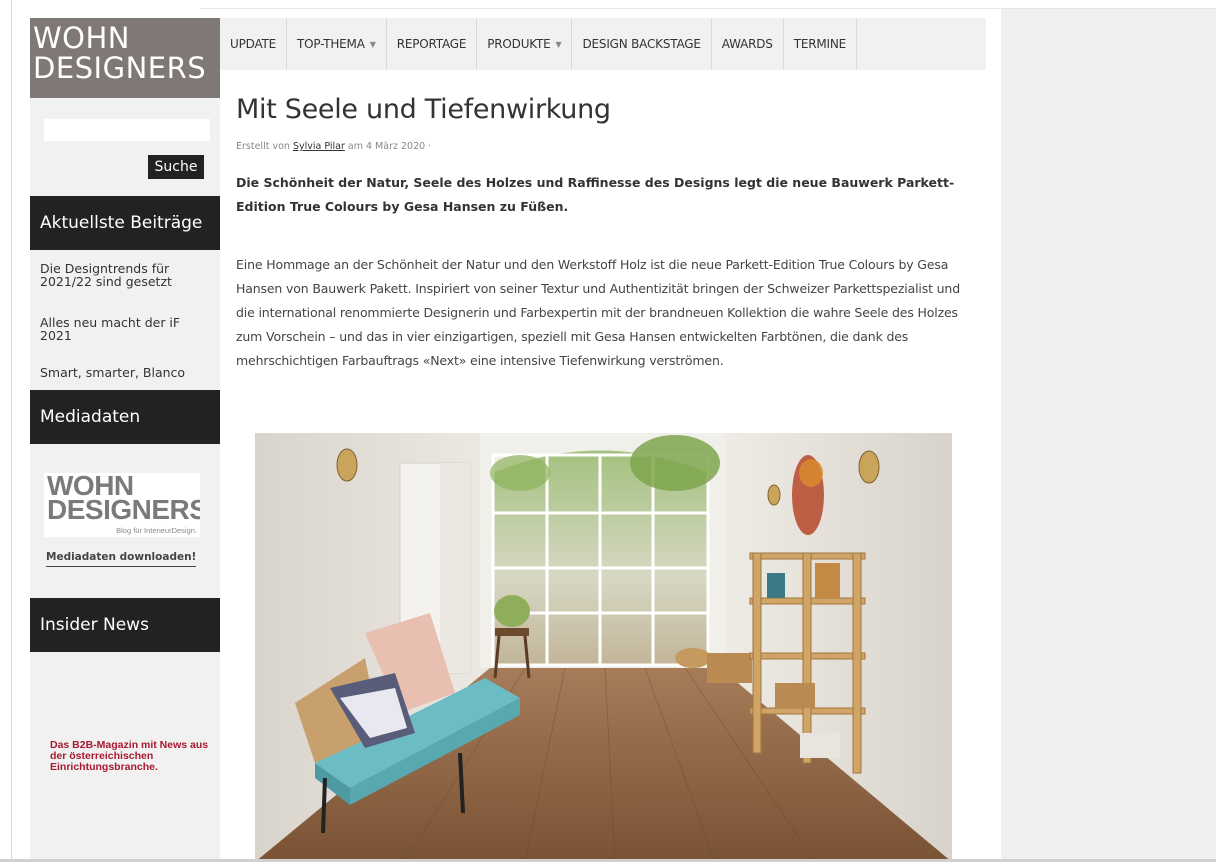 The image size is (1216, 862). I want to click on media-data-title: Mediadaten, so click(125, 417).